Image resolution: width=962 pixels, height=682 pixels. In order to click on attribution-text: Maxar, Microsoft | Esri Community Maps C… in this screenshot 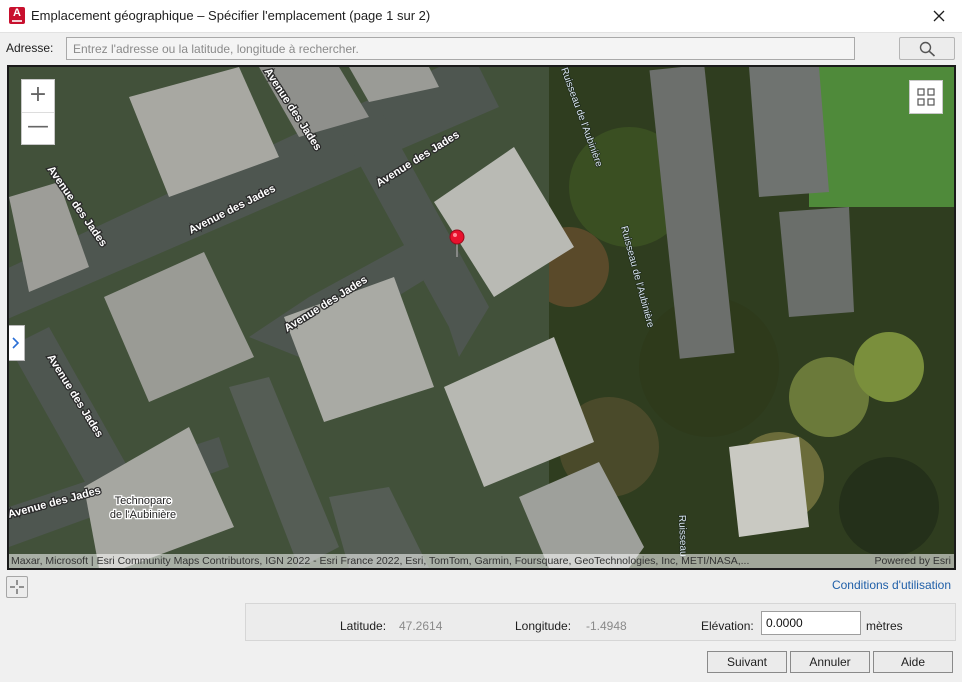, I will do `click(380, 561)`.